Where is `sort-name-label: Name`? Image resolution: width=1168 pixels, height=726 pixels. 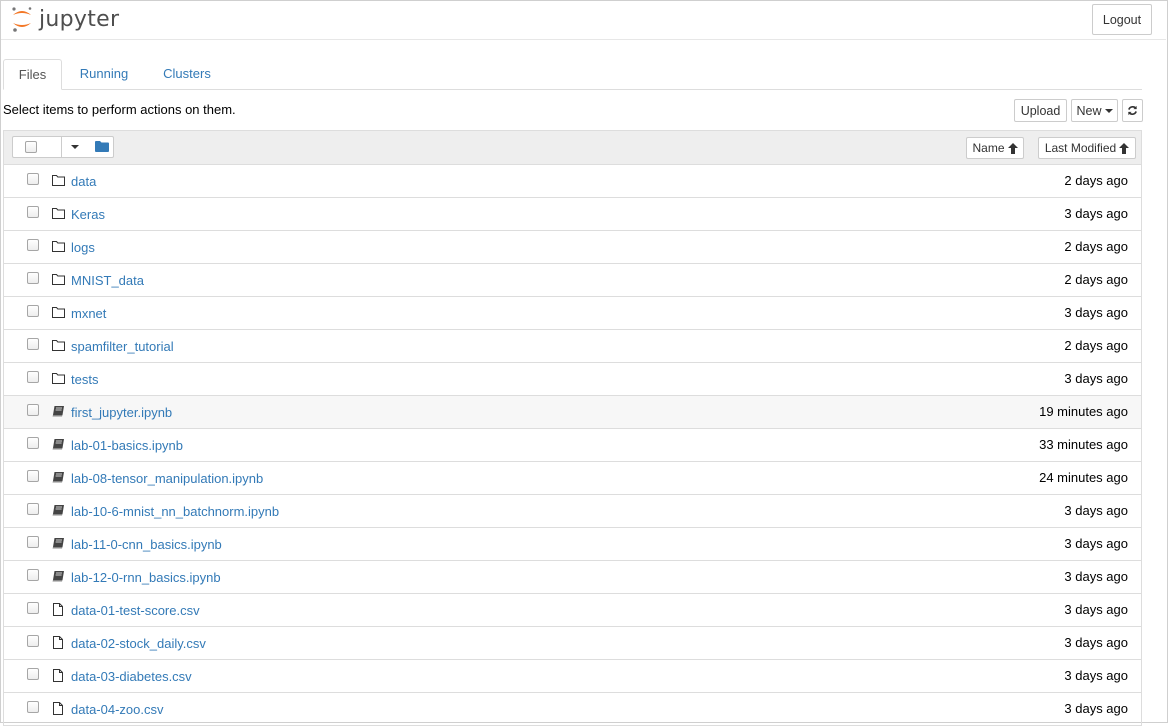
sort-name-label: Name is located at coordinates (988, 148).